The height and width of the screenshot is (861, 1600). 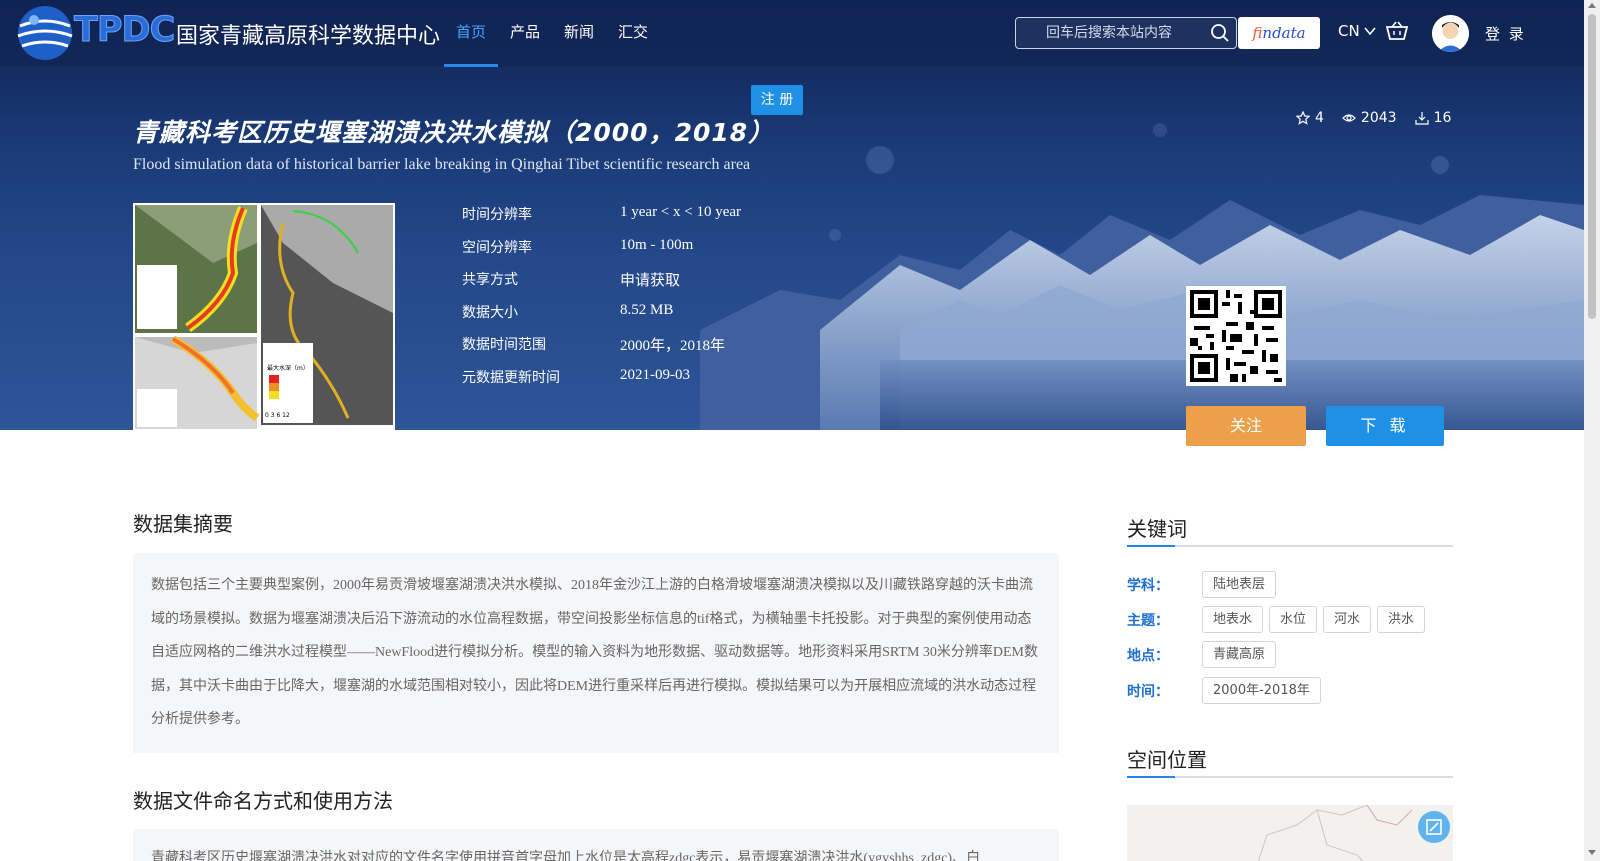 I want to click on keywords-divider, so click(x=1290, y=546).